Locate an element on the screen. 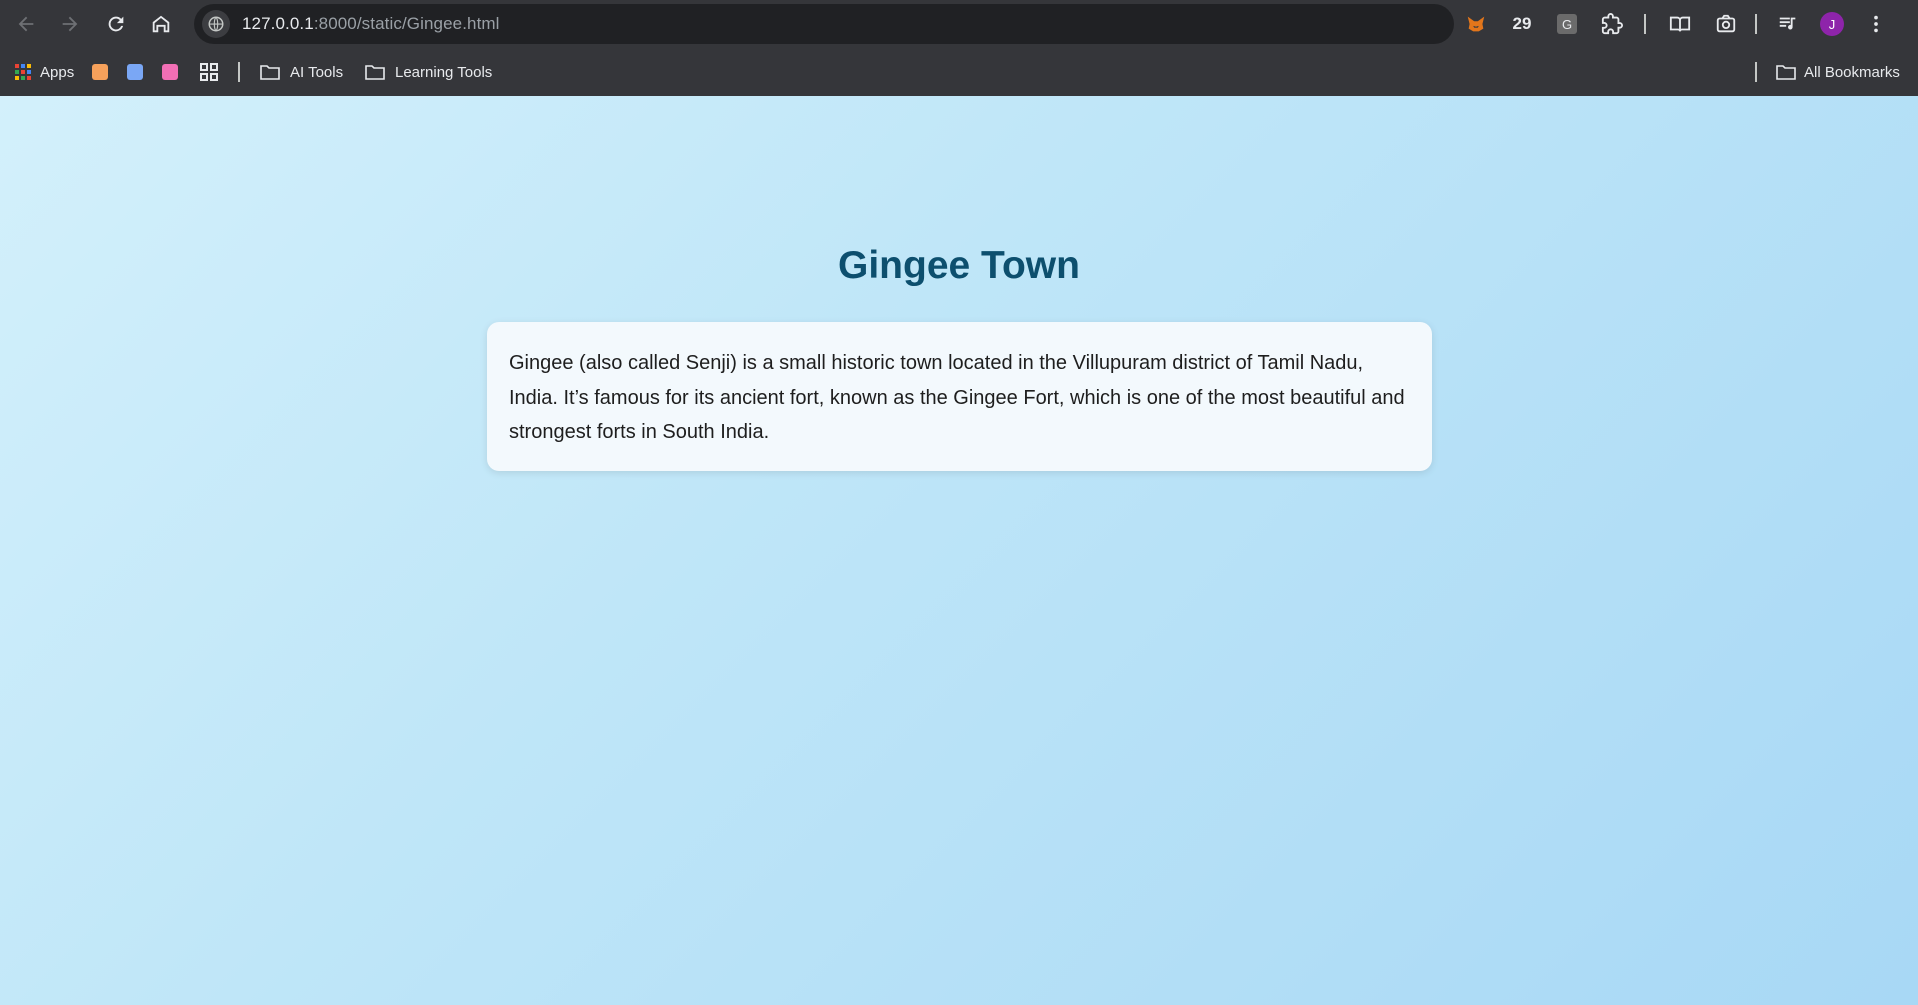 The image size is (1918, 1005). url-host: 127.0.0.1 is located at coordinates (278, 23).